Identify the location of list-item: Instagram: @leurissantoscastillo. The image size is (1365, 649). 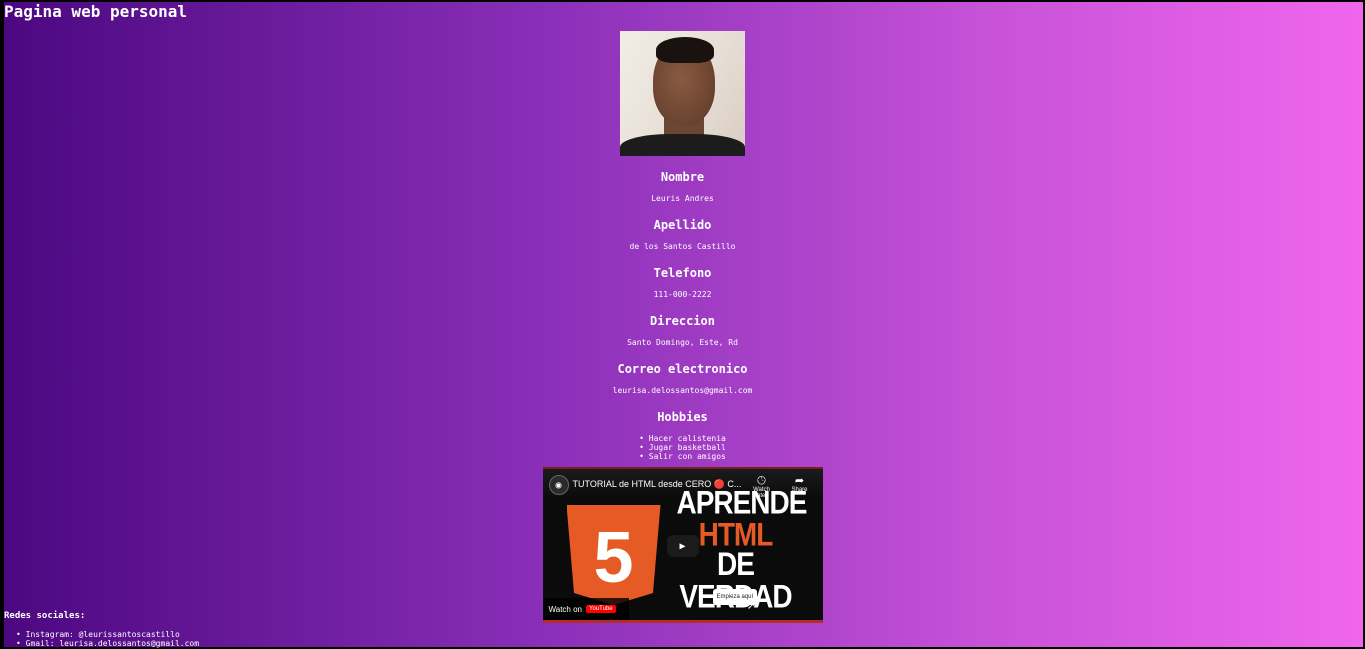
(107, 634).